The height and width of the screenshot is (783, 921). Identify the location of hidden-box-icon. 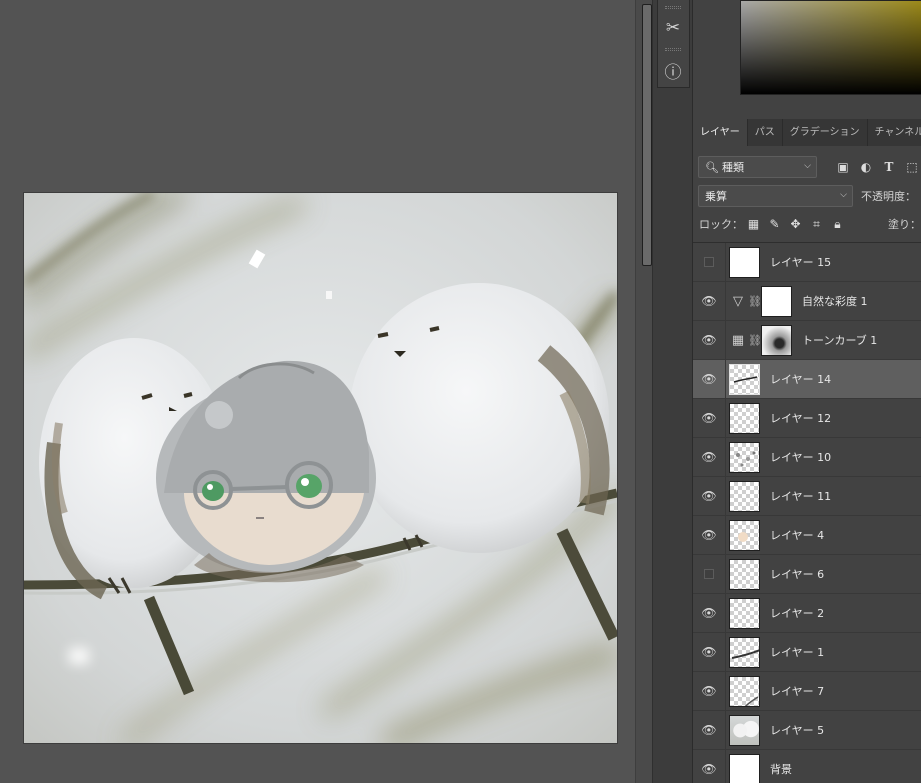
(709, 574).